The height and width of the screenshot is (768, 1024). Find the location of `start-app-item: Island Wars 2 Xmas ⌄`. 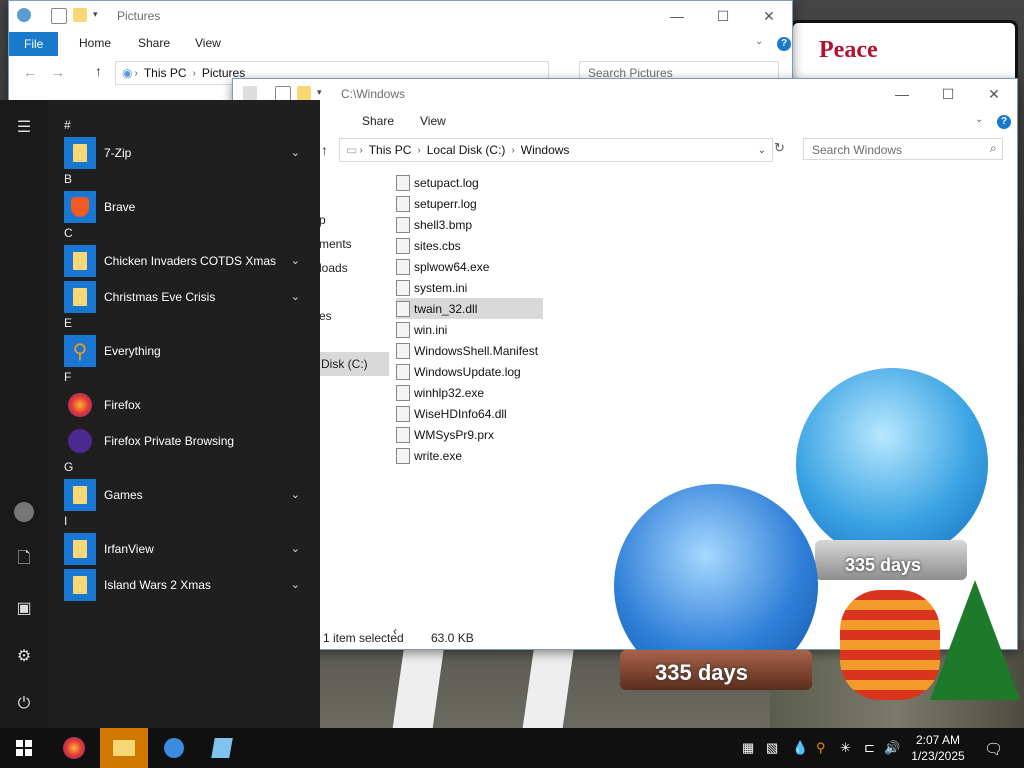

start-app-item: Island Wars 2 Xmas ⌄ is located at coordinates (189, 585).